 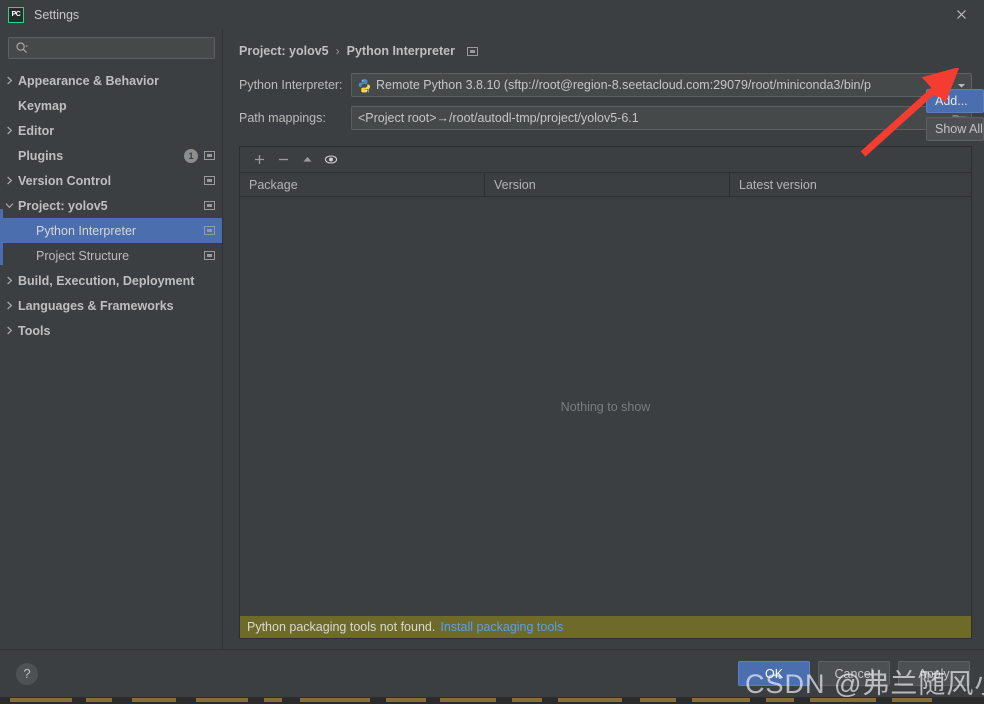 What do you see at coordinates (291, 85) in the screenshot?
I see `python-interpreter-label: Python Interpreter:` at bounding box center [291, 85].